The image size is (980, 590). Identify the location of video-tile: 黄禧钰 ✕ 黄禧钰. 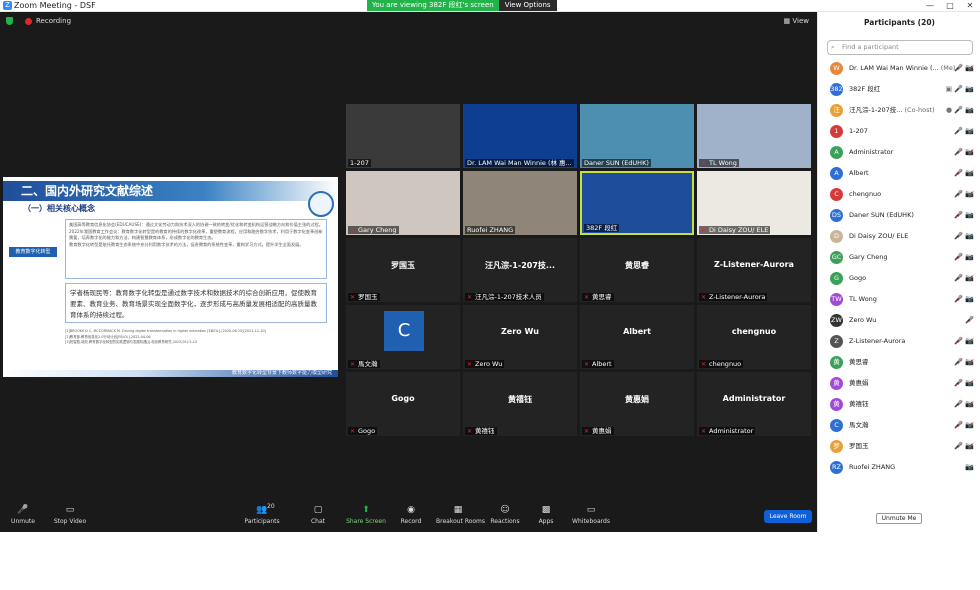
(520, 404).